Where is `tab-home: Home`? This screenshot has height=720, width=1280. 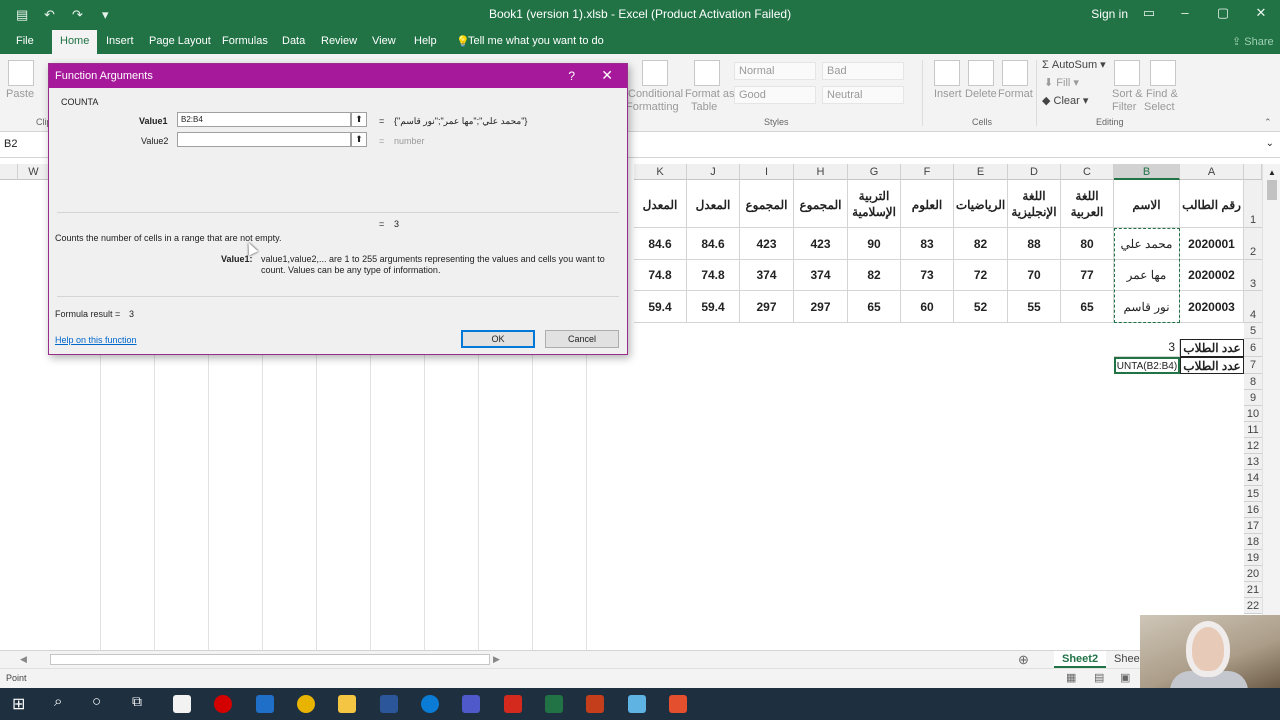
tab-home: Home is located at coordinates (75, 42).